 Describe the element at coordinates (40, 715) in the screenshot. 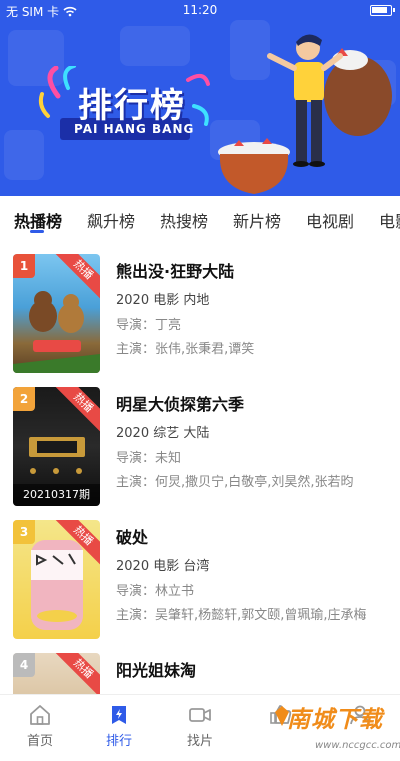

I see `home-icon` at that location.